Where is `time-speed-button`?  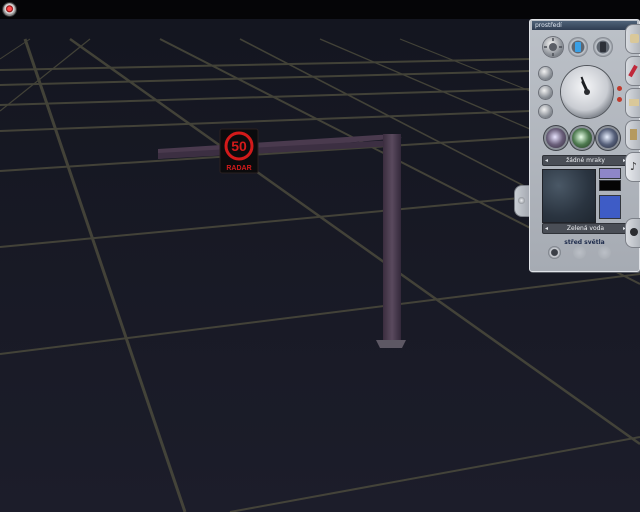 time-speed-button is located at coordinates (545, 111).